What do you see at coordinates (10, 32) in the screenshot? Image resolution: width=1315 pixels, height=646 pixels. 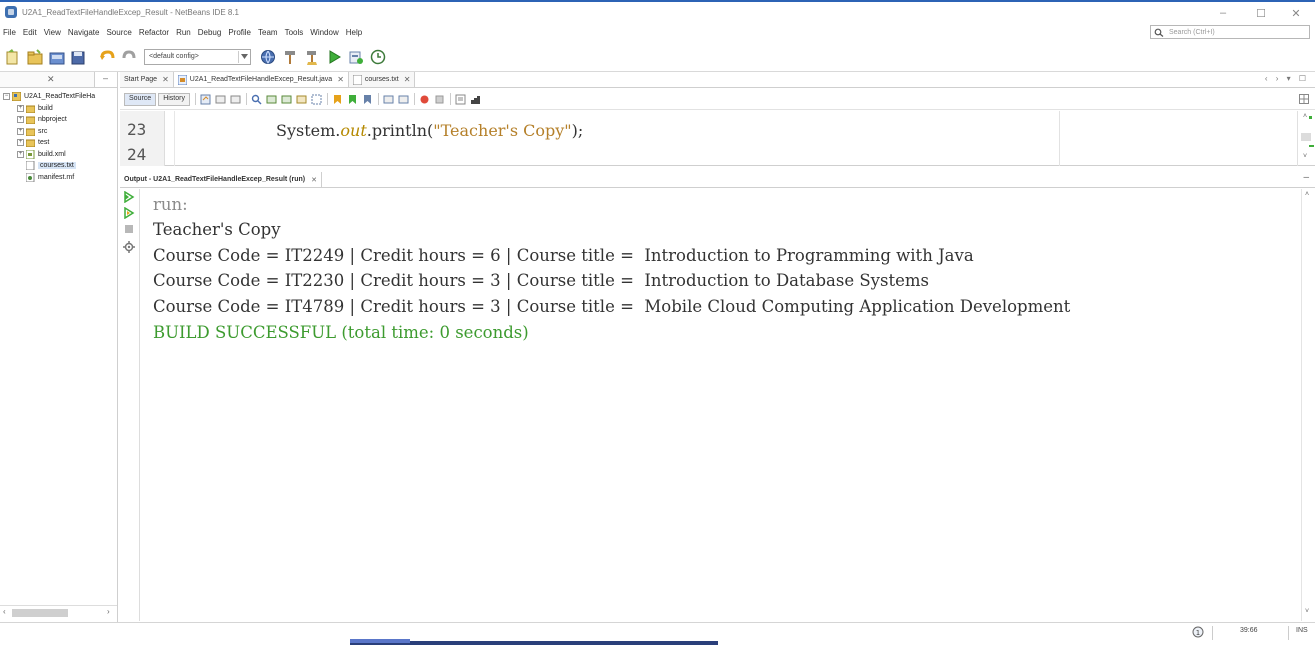 I see `menu-file: File` at bounding box center [10, 32].